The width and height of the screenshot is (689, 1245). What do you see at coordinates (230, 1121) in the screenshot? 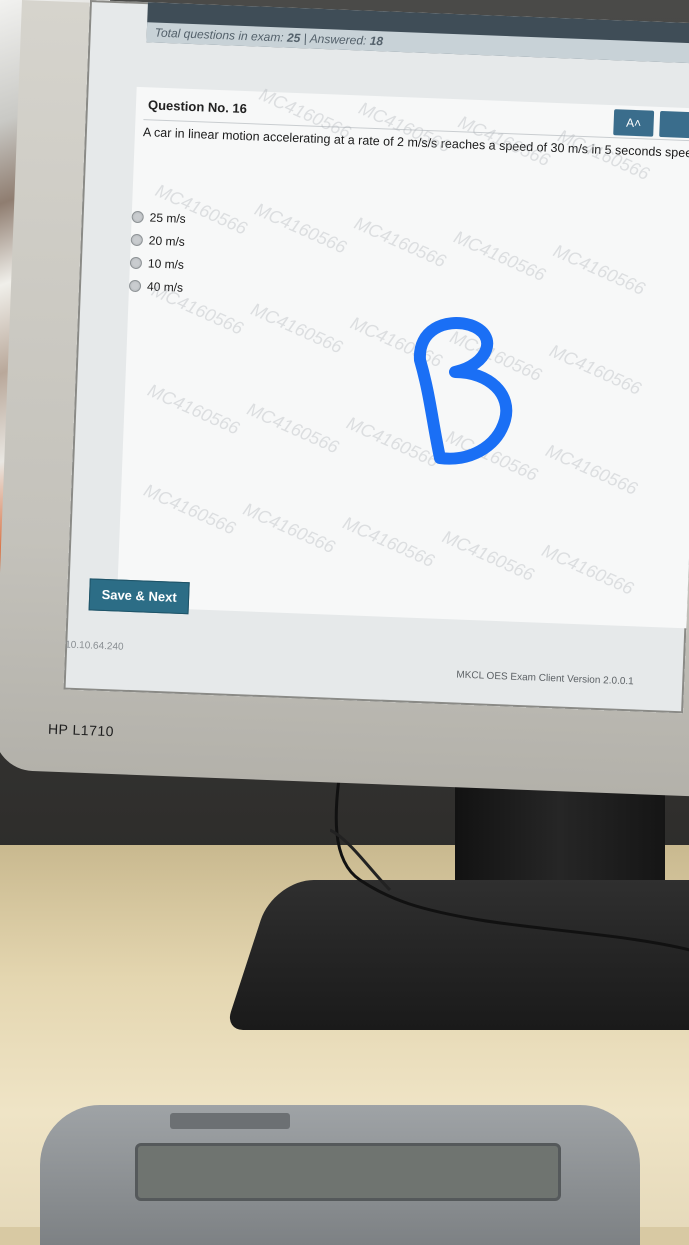
I see `calculator-brand-plate` at bounding box center [230, 1121].